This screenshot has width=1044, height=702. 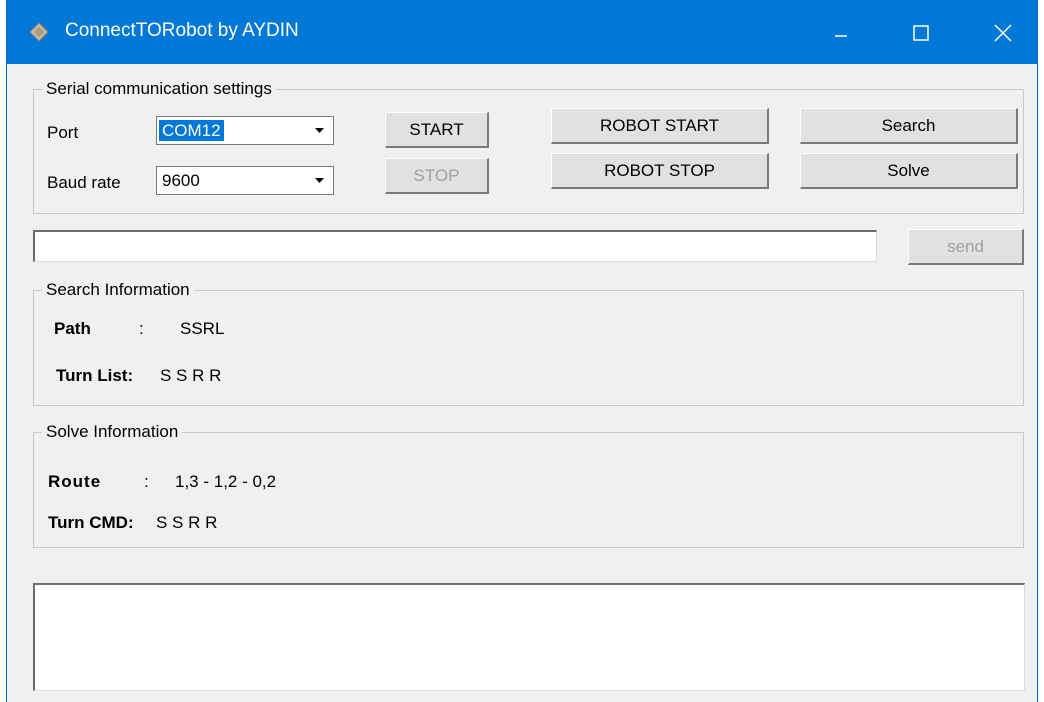 I want to click on solve-info-legend: Solve Information, so click(x=112, y=432).